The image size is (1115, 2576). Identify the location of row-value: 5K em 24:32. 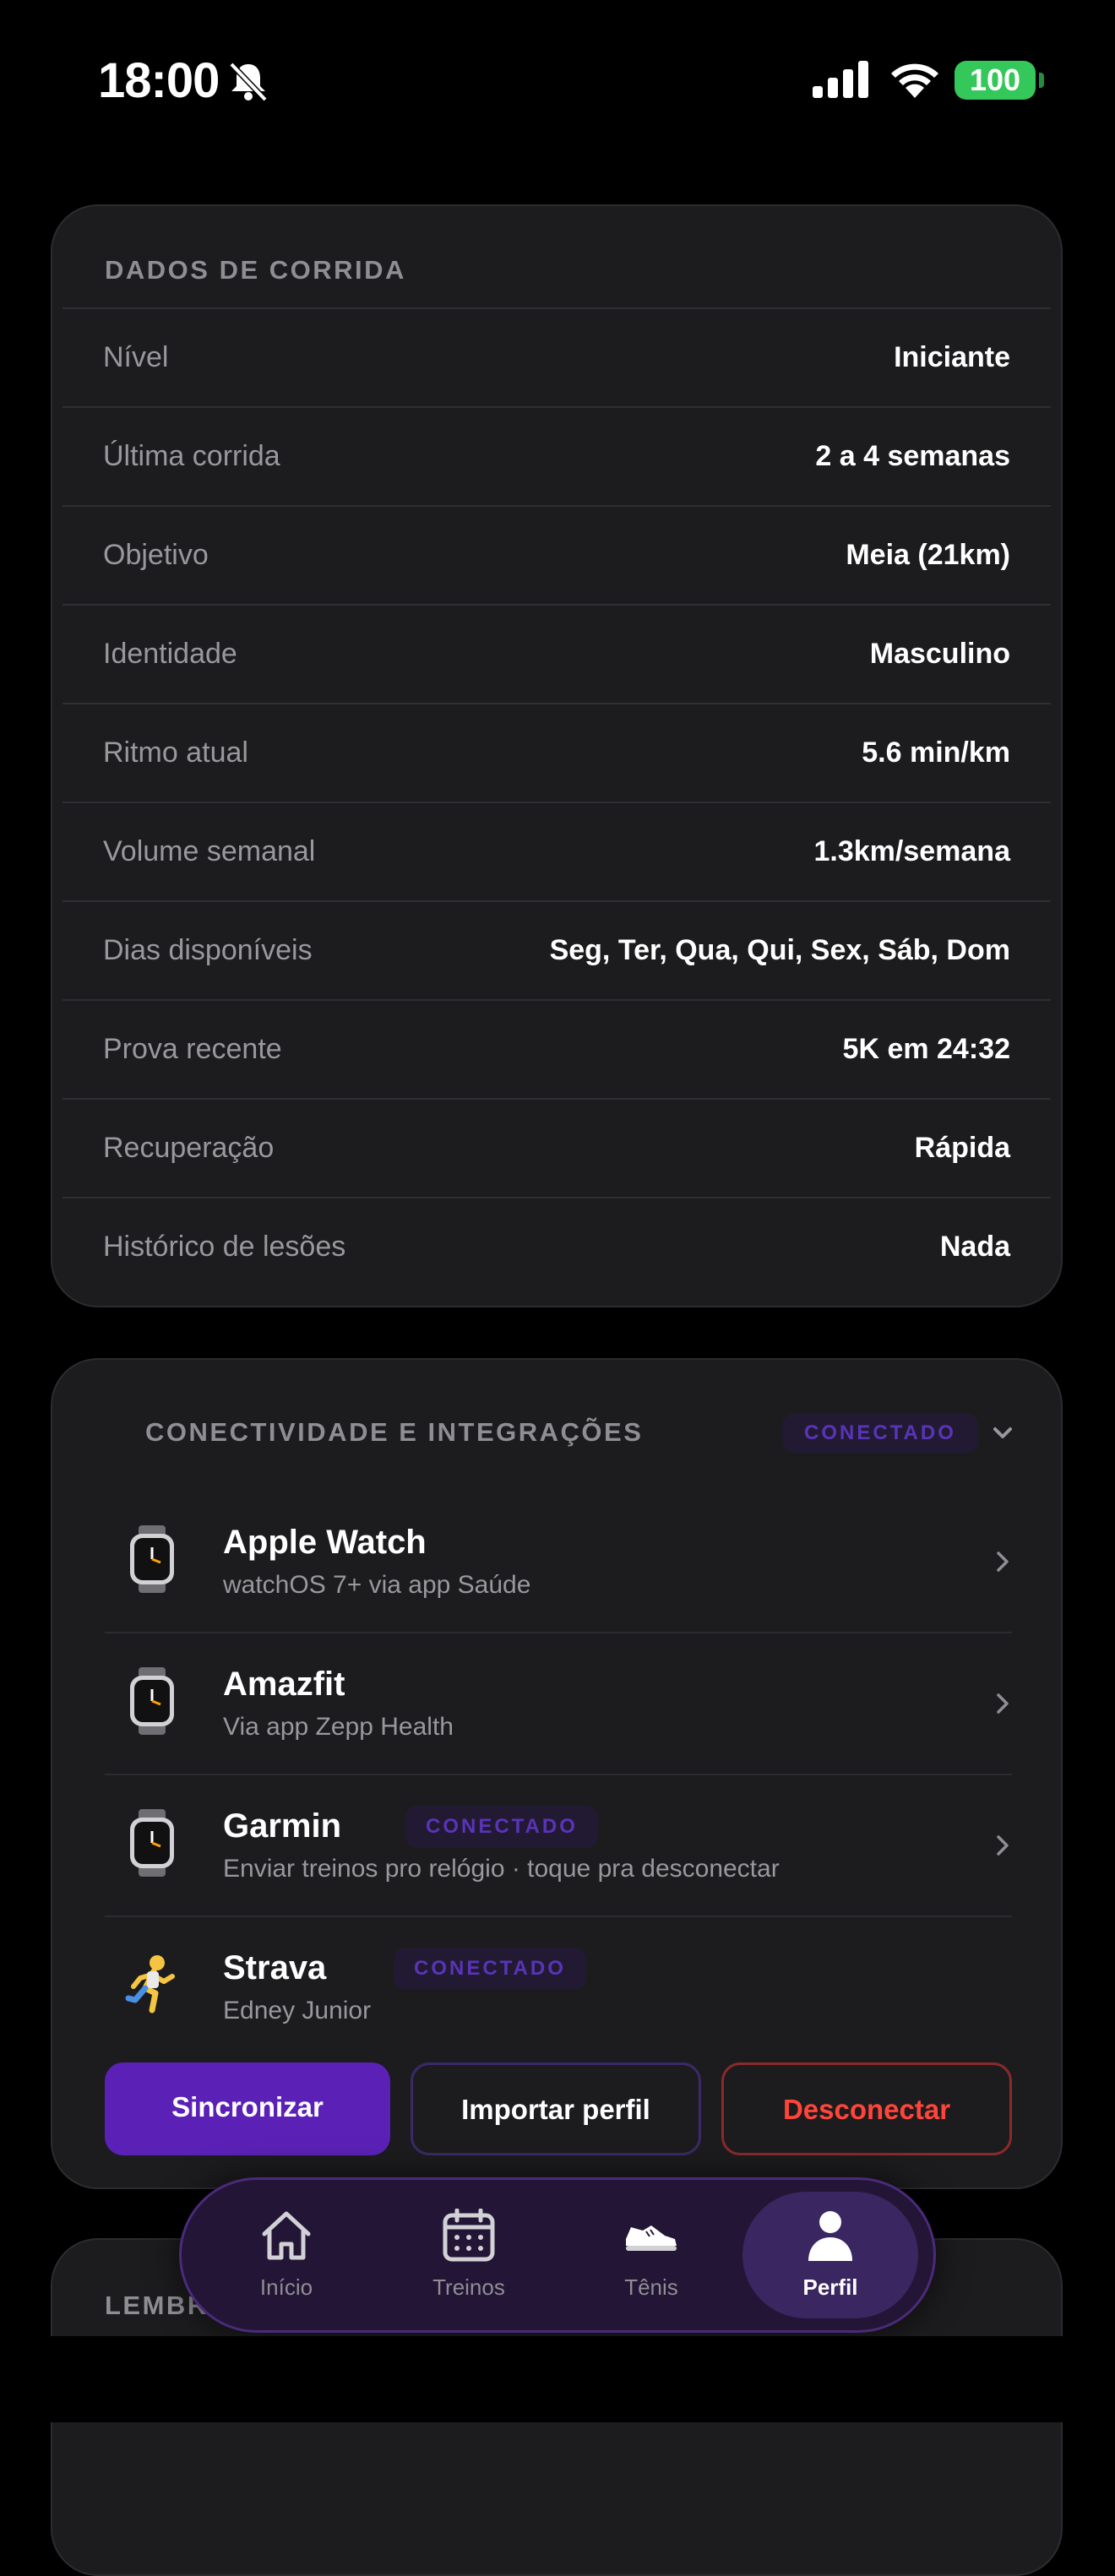
(926, 1049).